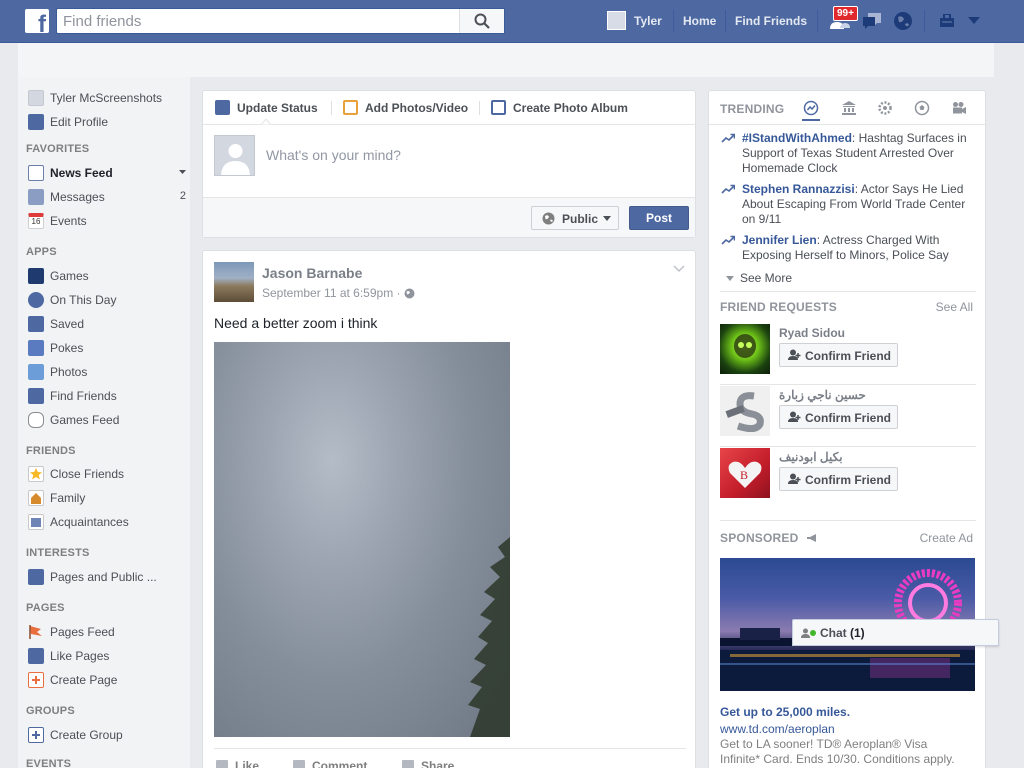 Image resolution: width=1024 pixels, height=768 pixels. What do you see at coordinates (296, 323) in the screenshot?
I see `post-text: Need a better zoom i think` at bounding box center [296, 323].